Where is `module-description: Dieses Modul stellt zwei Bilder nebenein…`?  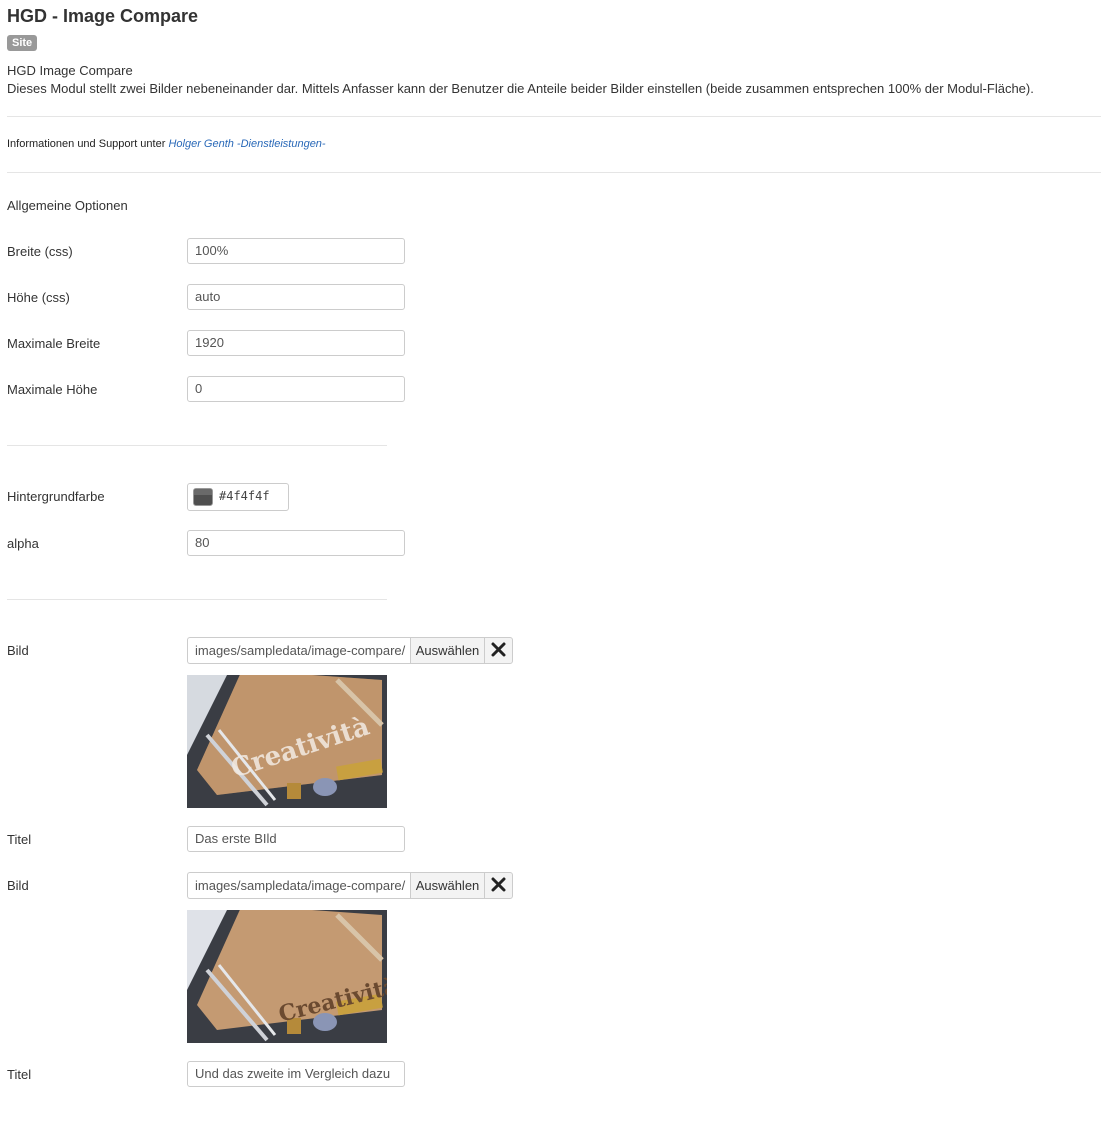 module-description: Dieses Modul stellt zwei Bilder nebenein… is located at coordinates (520, 88).